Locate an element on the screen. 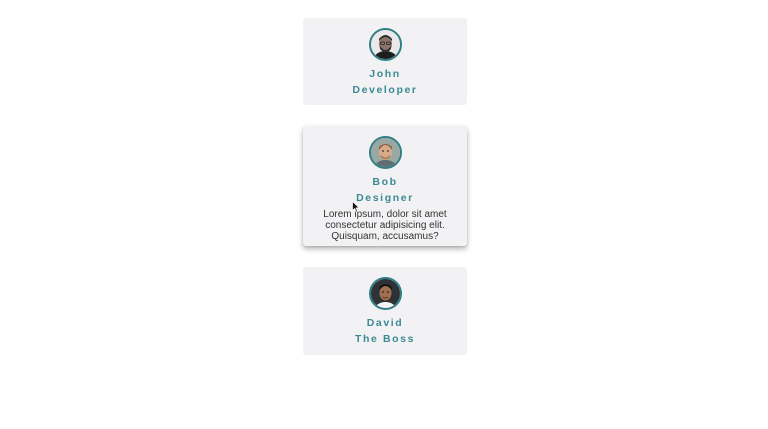  member-name: David is located at coordinates (385, 323).